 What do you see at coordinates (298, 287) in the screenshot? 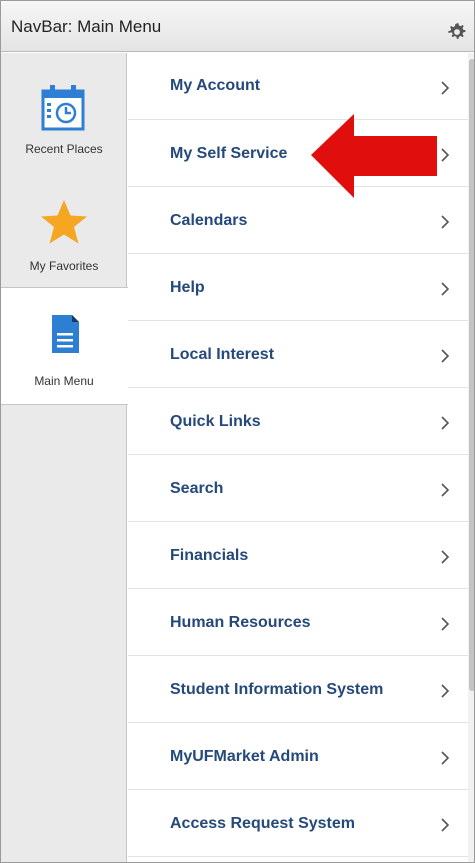
I see `menu-item-help: Help` at bounding box center [298, 287].